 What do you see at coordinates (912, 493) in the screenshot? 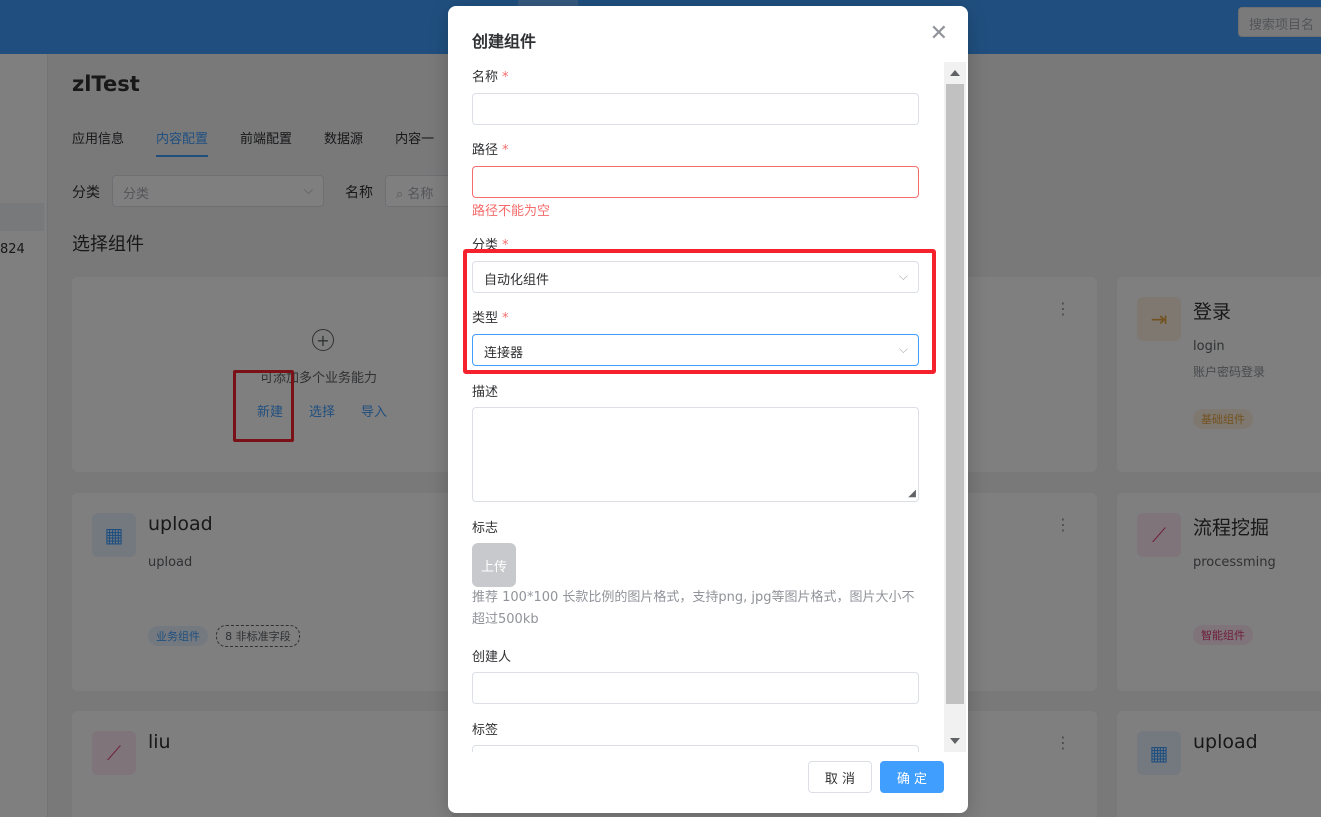
I see `resize-handle-icon: ◢` at bounding box center [912, 493].